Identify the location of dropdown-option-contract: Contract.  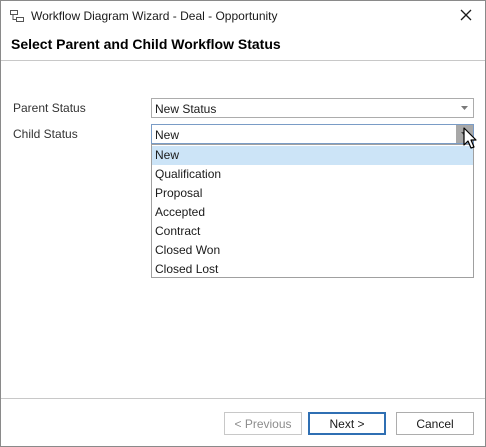
(312, 231).